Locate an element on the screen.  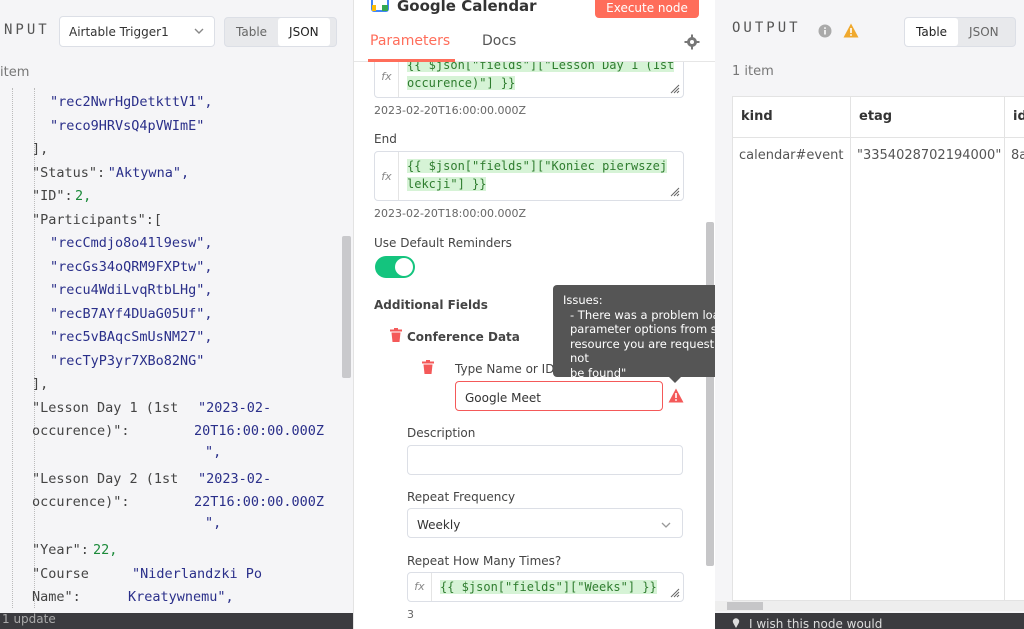
tab-parameters: Parameters is located at coordinates (410, 41).